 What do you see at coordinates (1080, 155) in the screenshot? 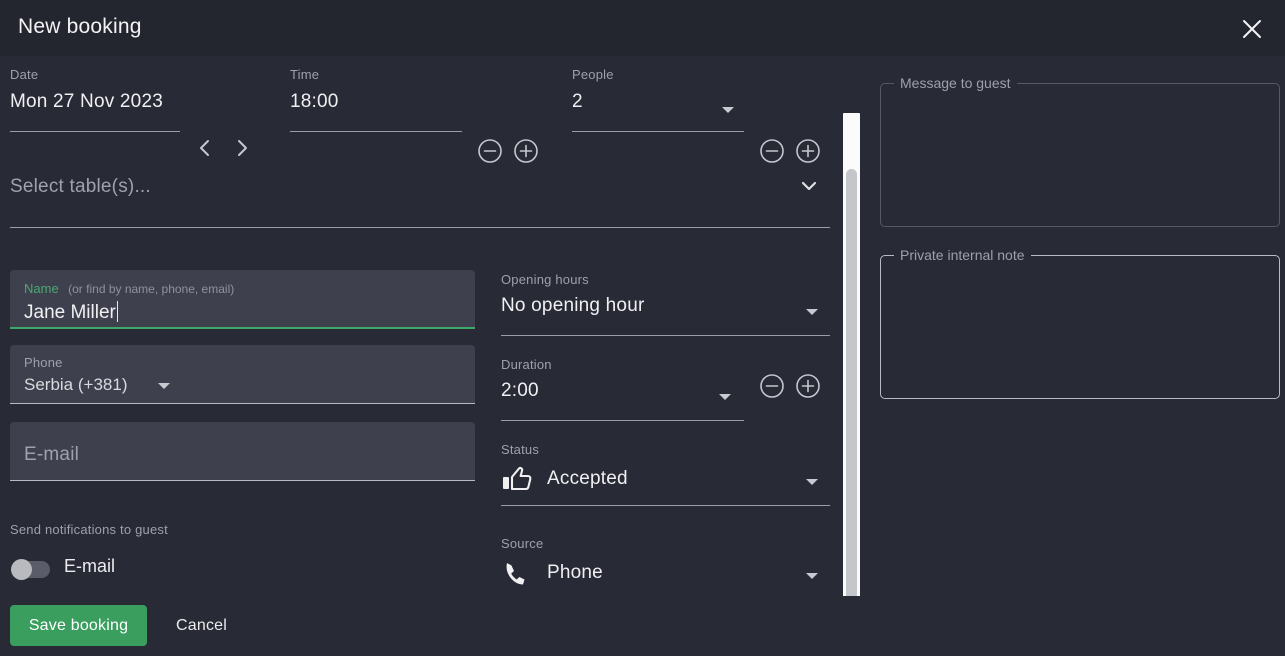
I see `message-to-guest-textarea` at bounding box center [1080, 155].